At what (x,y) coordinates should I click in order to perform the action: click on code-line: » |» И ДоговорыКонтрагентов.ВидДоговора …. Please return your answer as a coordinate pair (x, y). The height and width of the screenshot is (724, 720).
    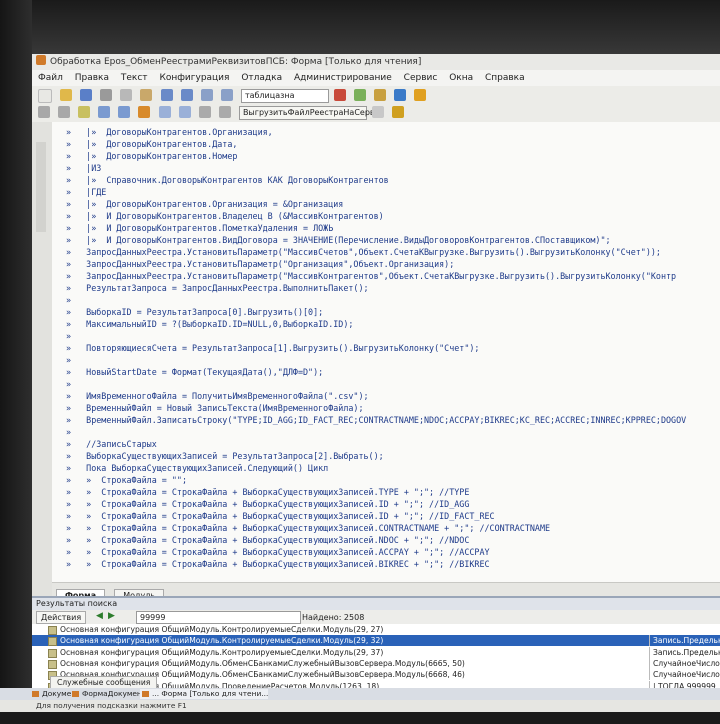
    Looking at the image, I should click on (338, 240).